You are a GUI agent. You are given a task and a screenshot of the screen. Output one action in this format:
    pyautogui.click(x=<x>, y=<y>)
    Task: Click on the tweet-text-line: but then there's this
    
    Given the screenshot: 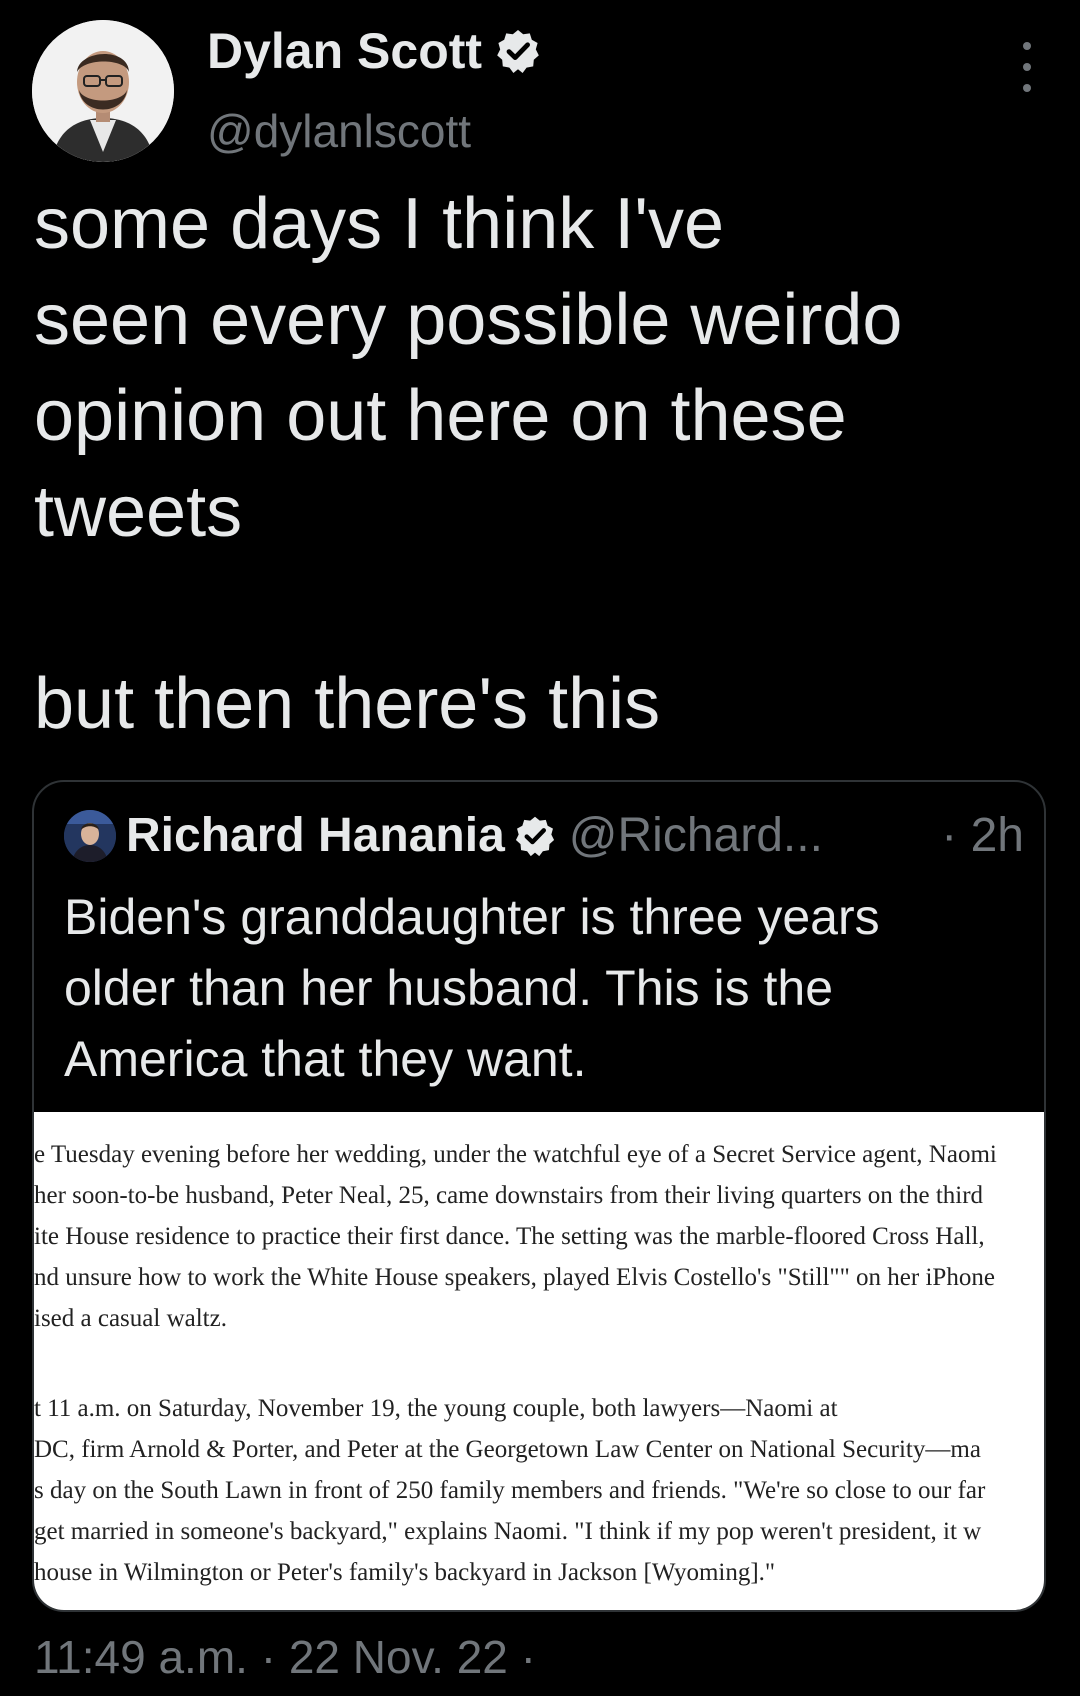 What is the action you would take?
    pyautogui.click(x=347, y=704)
    